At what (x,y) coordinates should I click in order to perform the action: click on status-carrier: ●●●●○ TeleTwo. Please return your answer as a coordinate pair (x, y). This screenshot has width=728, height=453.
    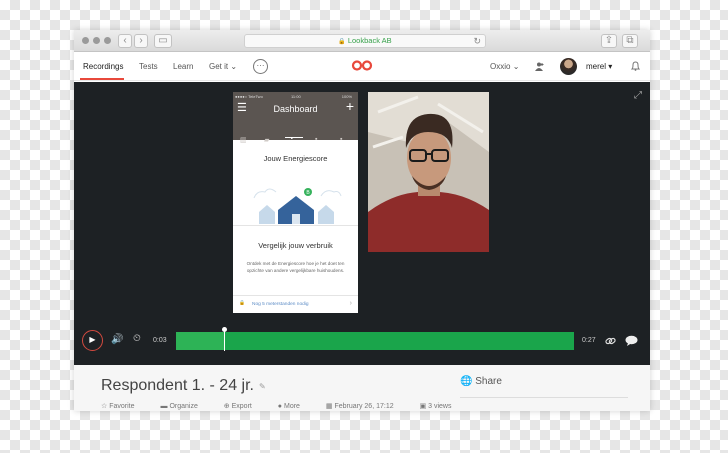
    Looking at the image, I should click on (249, 96).